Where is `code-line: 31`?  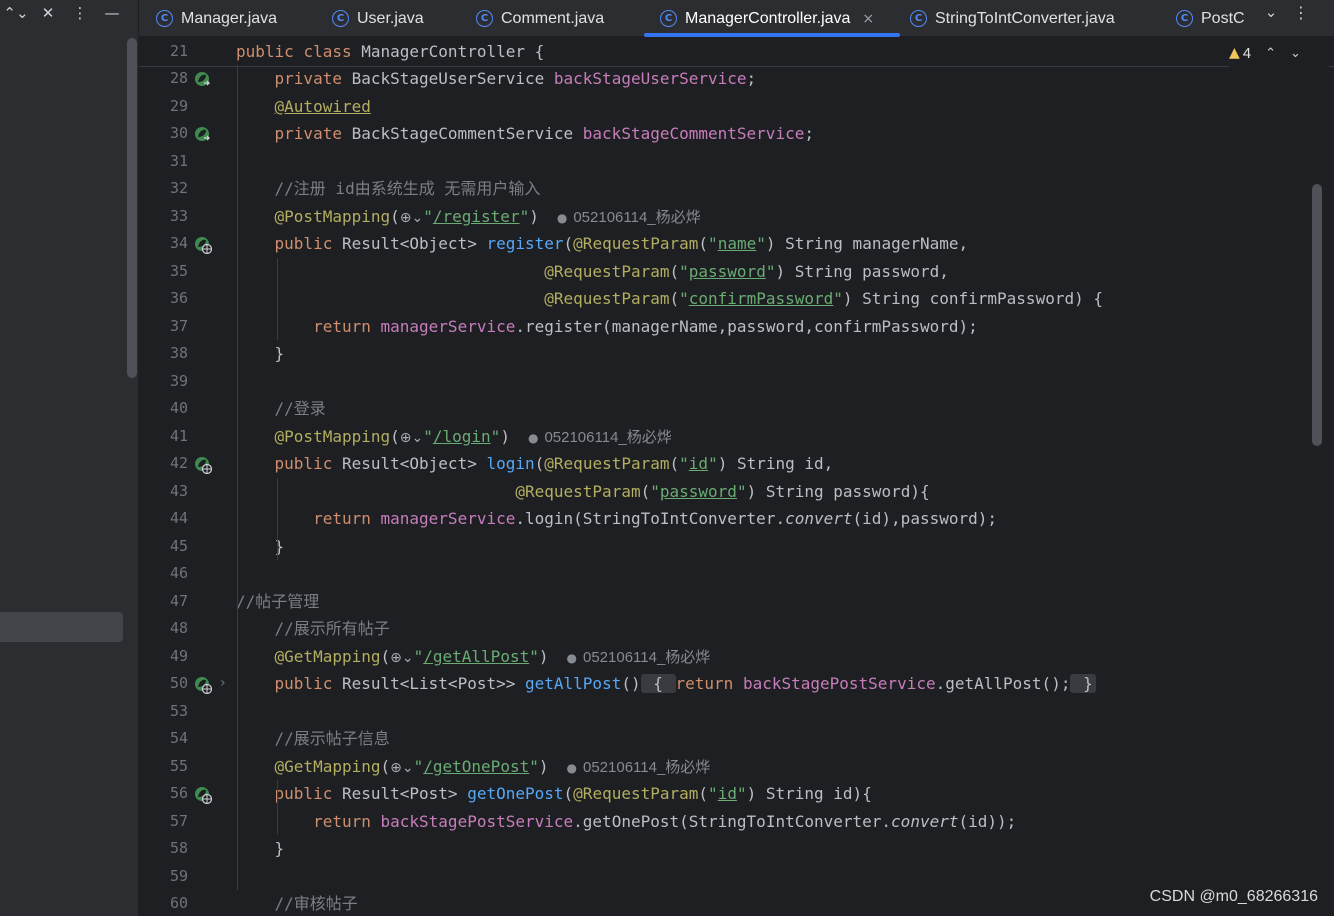 code-line: 31 is located at coordinates (719, 161).